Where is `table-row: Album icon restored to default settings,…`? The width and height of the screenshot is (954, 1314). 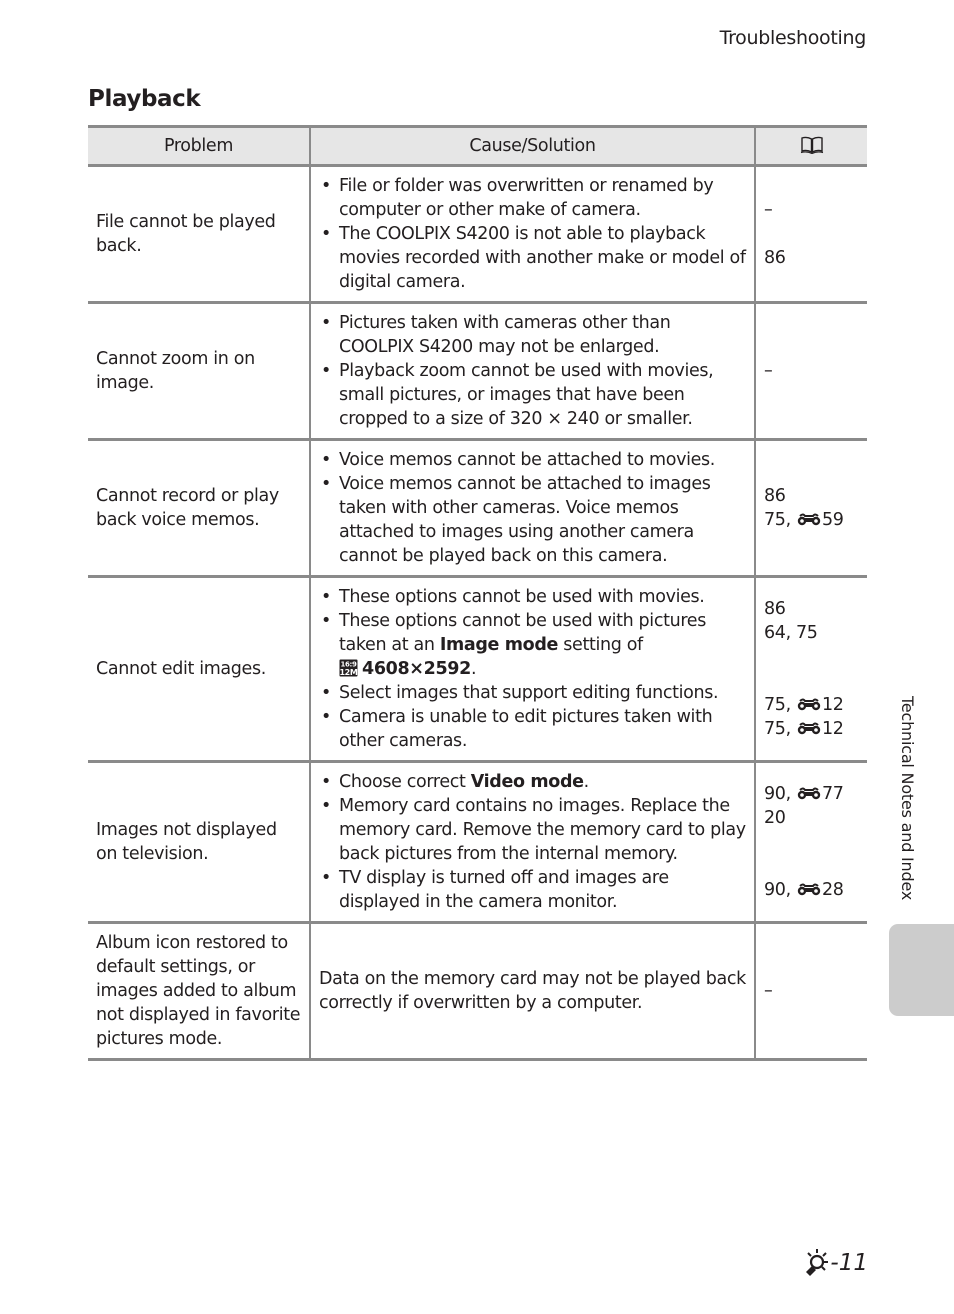 table-row: Album icon restored to default settings,… is located at coordinates (477, 991).